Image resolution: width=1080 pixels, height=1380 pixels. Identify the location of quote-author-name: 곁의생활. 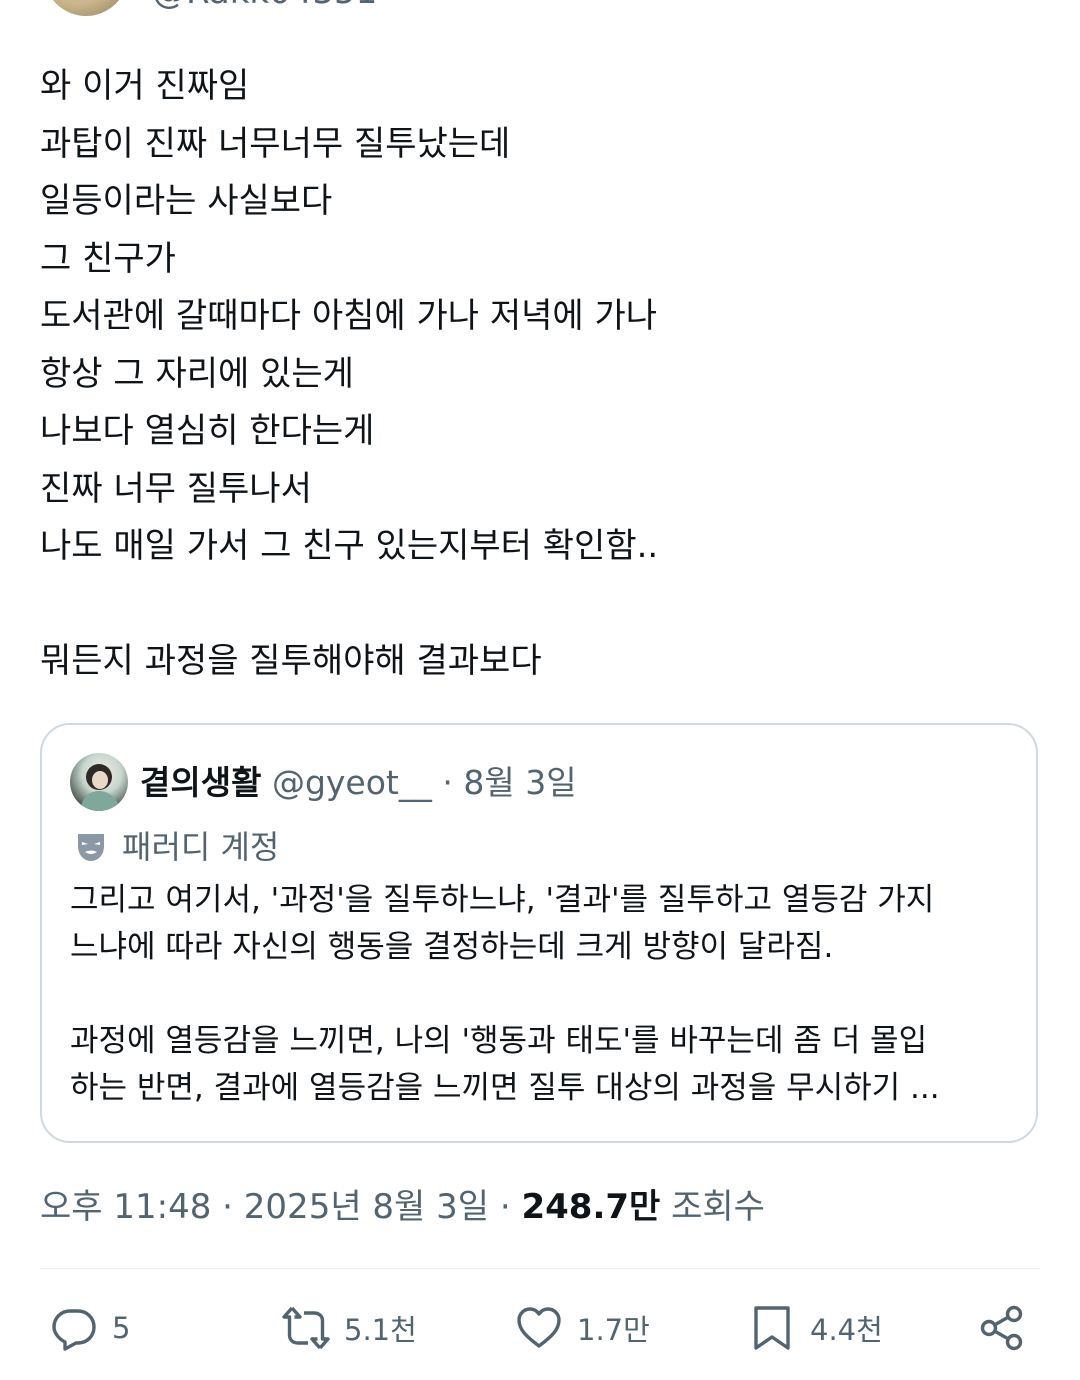
(200, 782).